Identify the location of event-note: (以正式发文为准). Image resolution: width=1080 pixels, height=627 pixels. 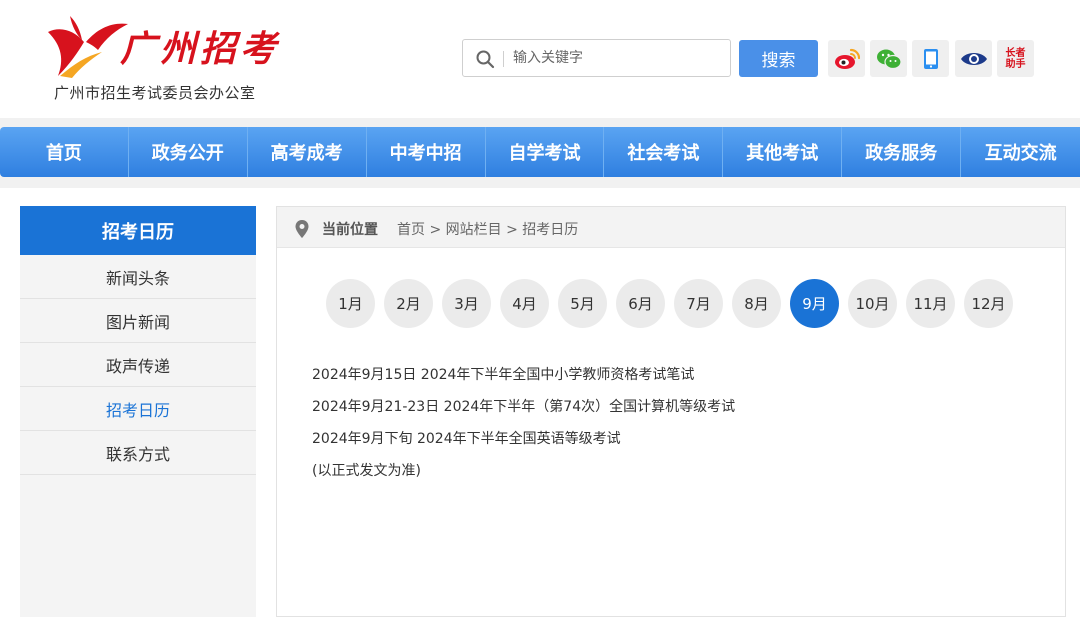
(366, 471).